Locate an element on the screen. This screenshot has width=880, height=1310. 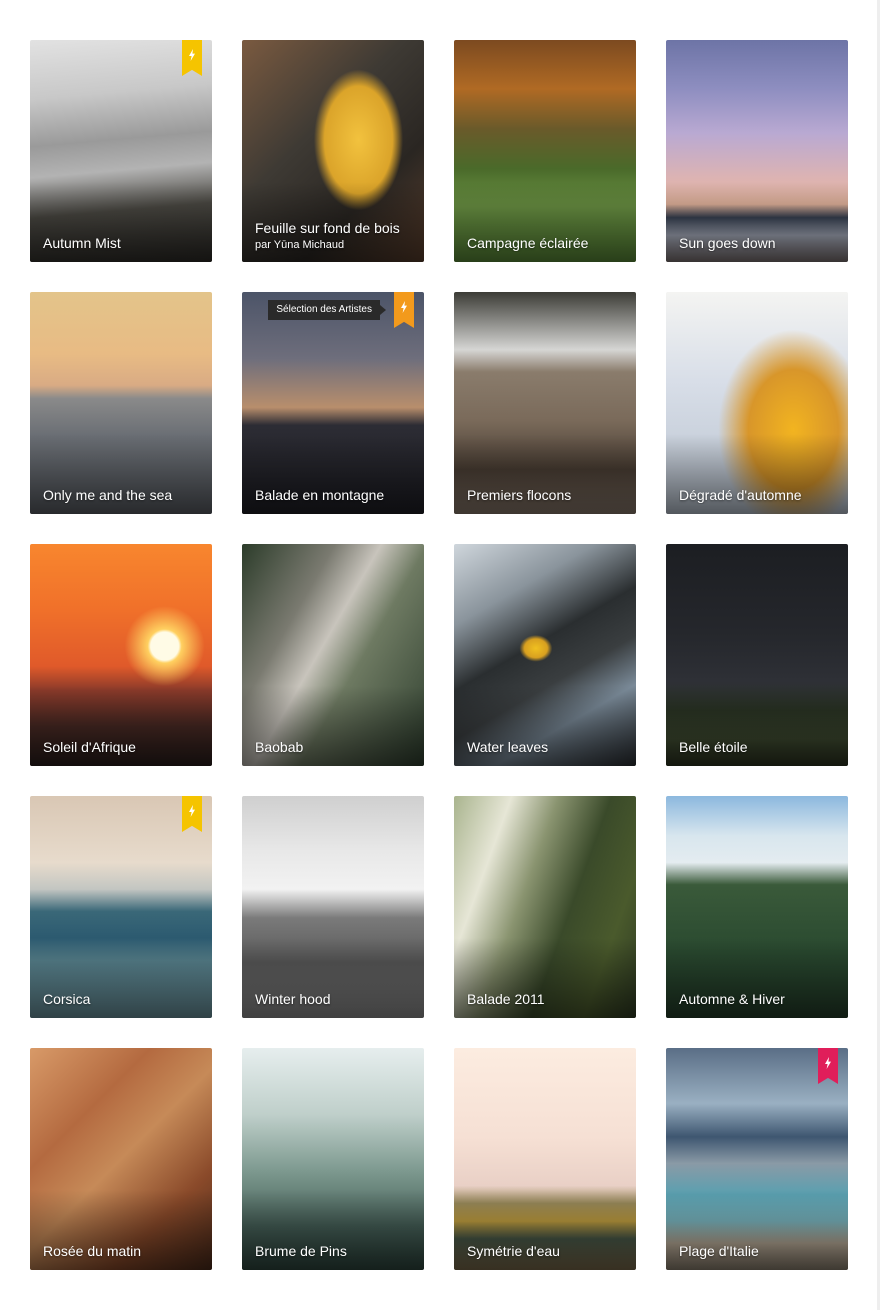
photo-caption: Sun goes down is located at coordinates (759, 243).